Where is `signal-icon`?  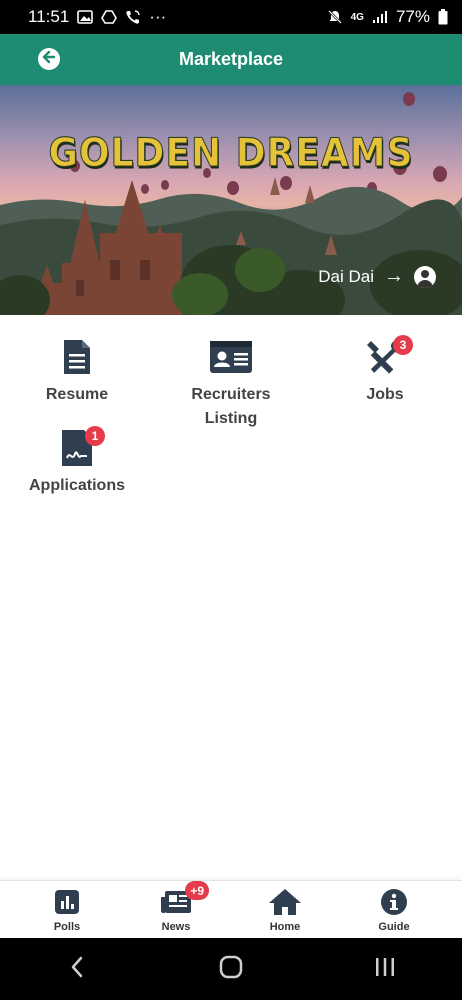 signal-icon is located at coordinates (380, 17).